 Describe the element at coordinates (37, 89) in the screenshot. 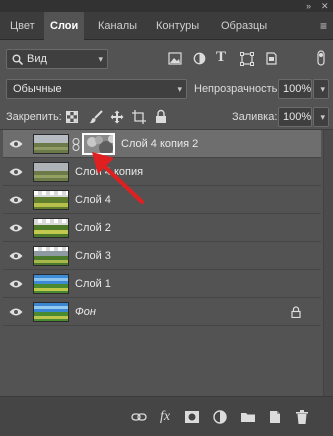

I see `blend-mode-value: Обычные` at that location.